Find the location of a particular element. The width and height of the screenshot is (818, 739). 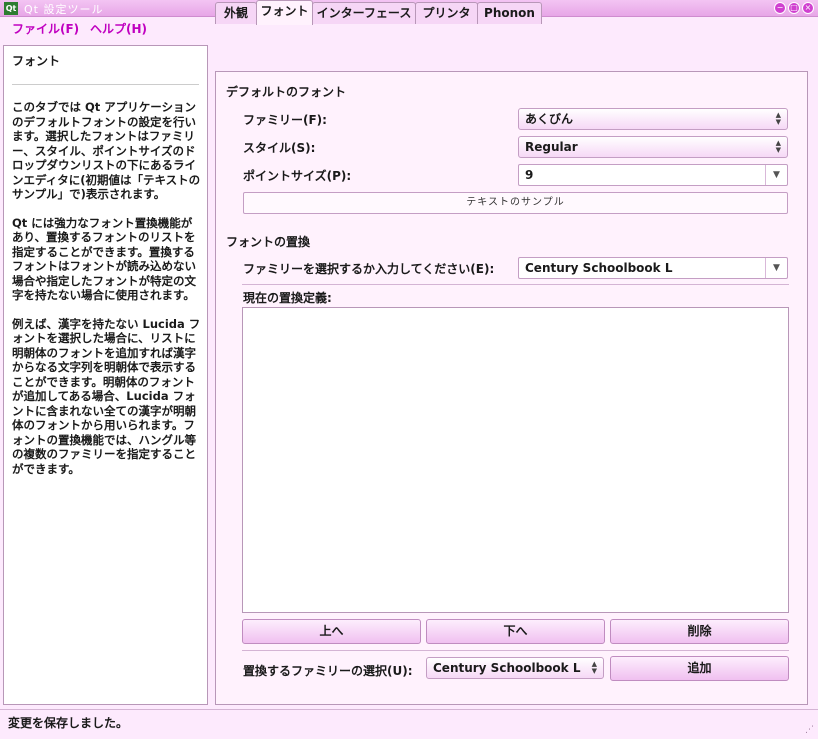

tab-appearance: 外観 is located at coordinates (236, 13).